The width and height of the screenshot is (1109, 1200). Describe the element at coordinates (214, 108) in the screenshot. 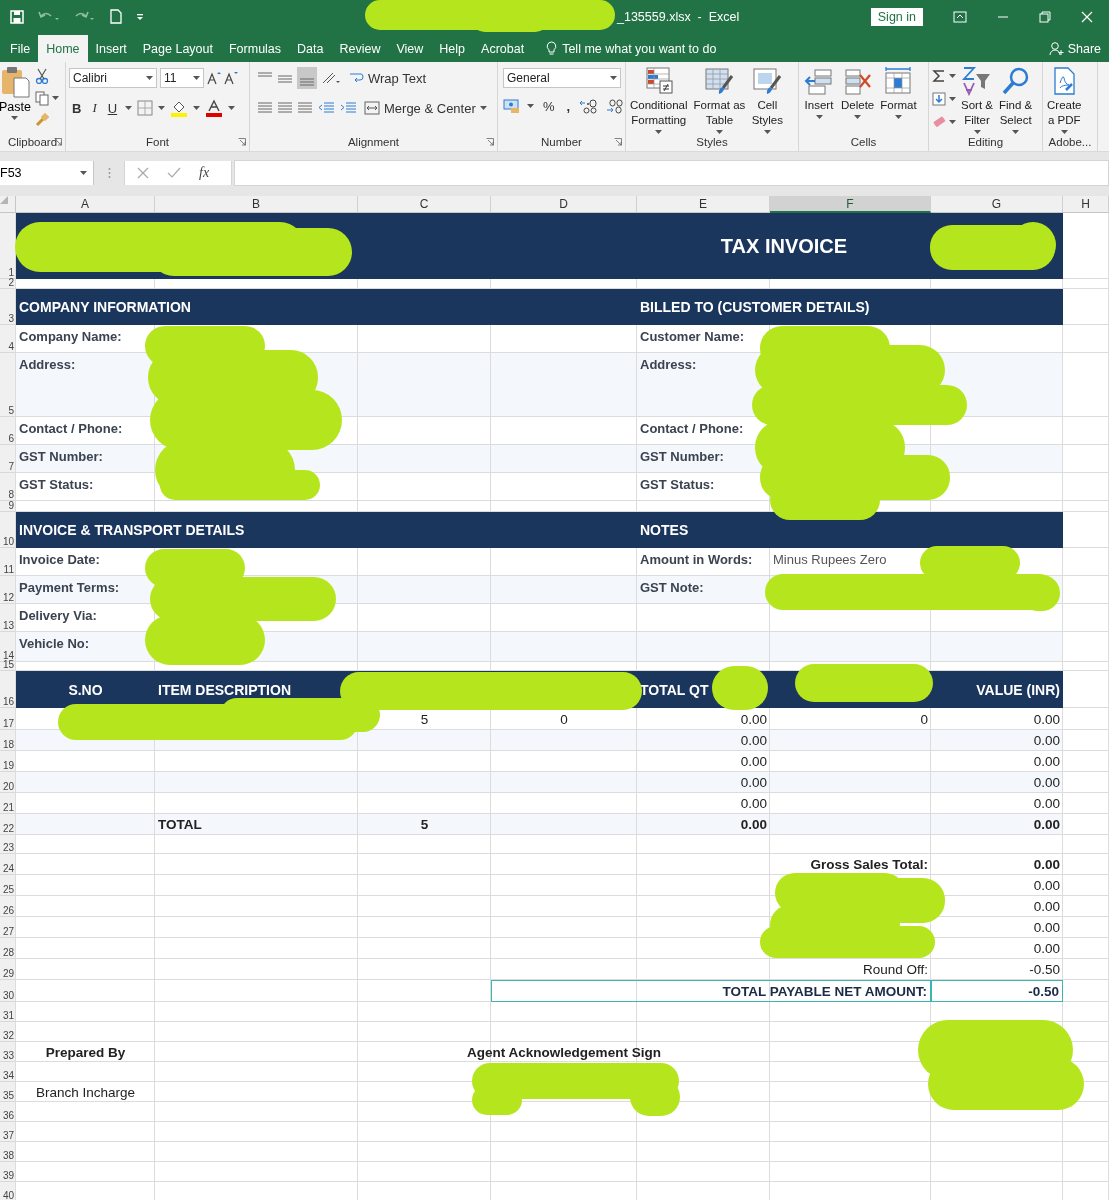

I see `font-color-icon` at that location.